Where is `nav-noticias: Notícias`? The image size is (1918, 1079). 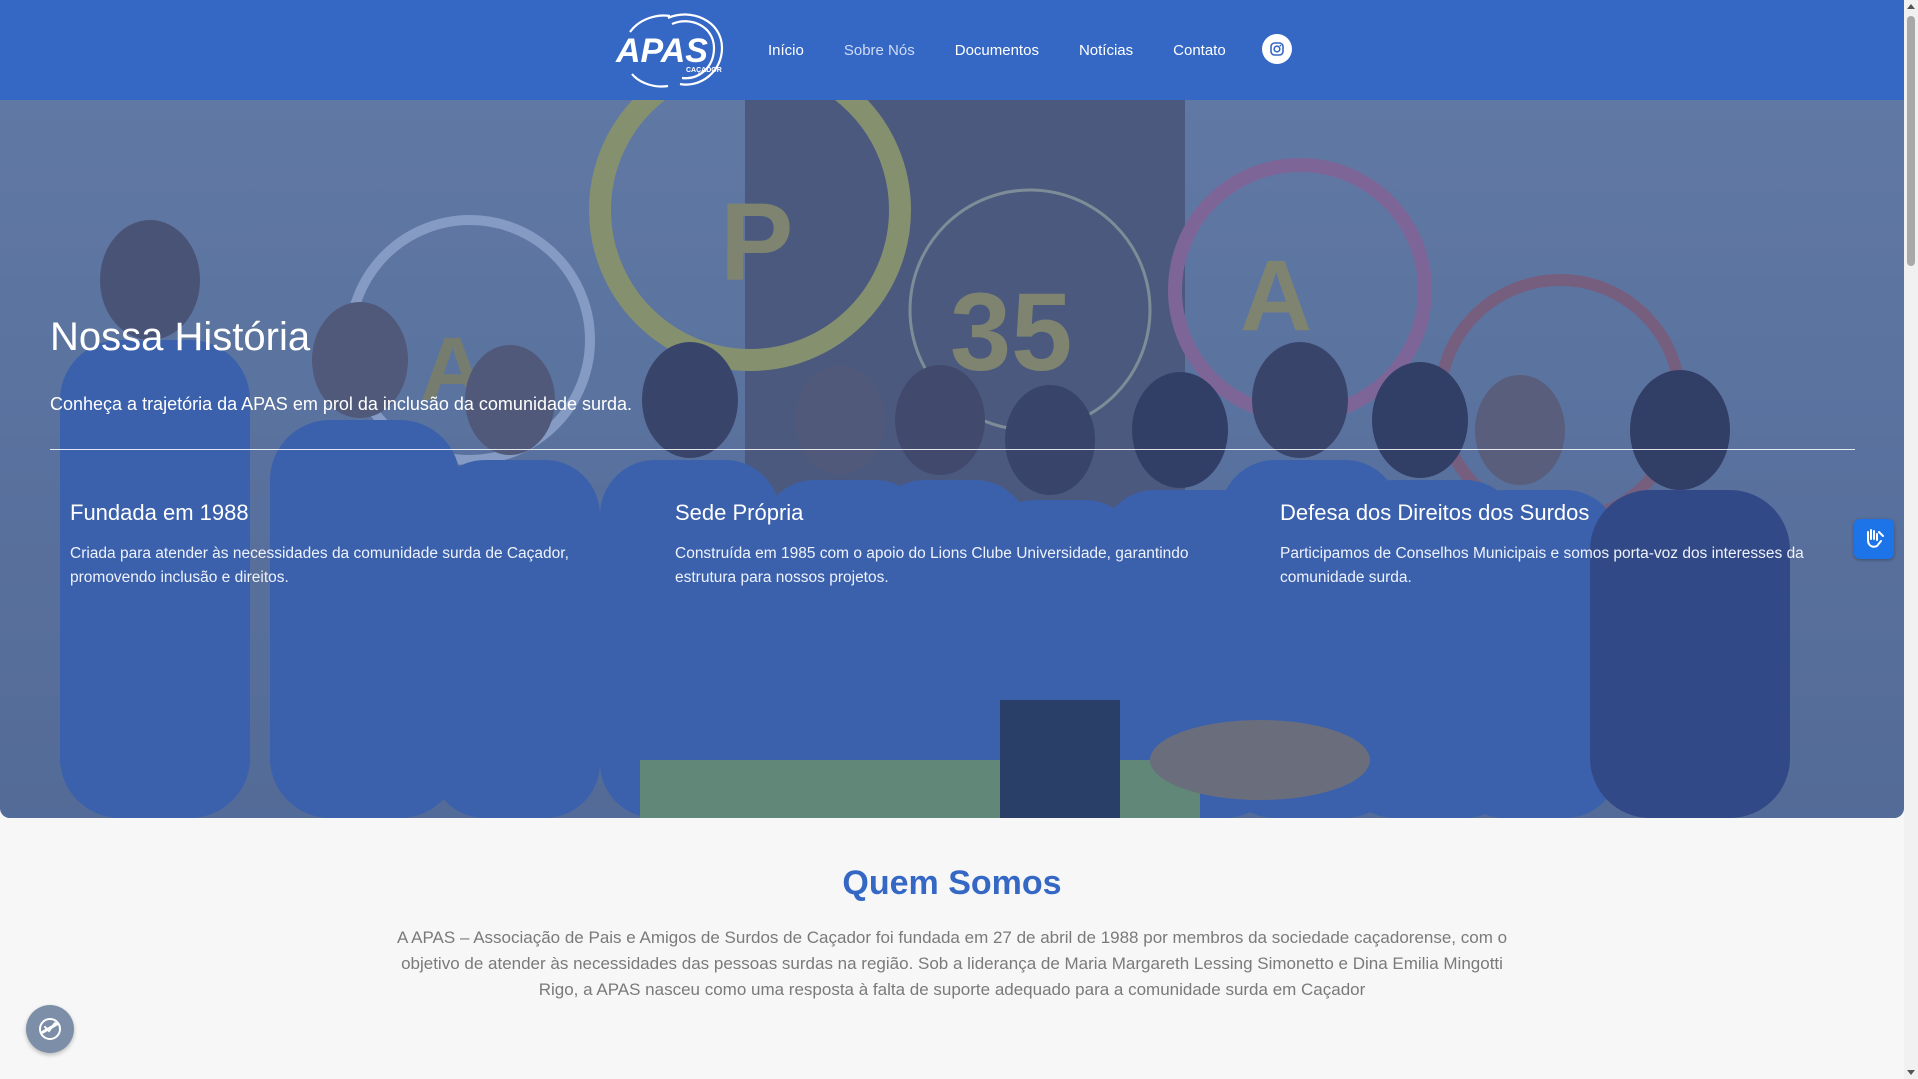 nav-noticias: Notícias is located at coordinates (1106, 50).